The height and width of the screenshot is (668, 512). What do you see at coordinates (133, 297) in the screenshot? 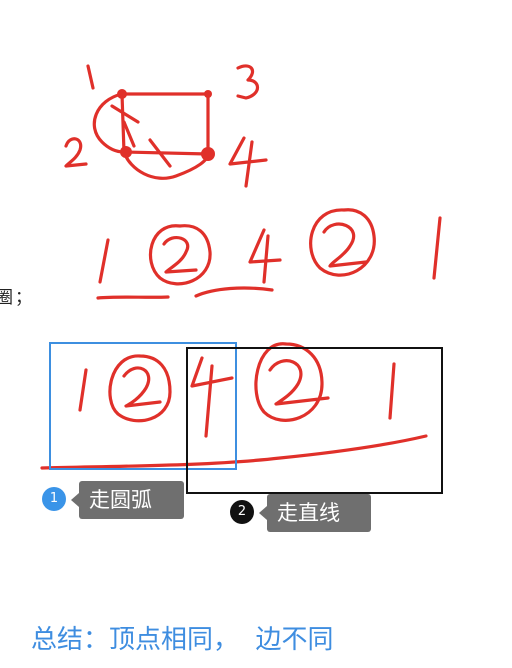
I see `underline-a` at bounding box center [133, 297].